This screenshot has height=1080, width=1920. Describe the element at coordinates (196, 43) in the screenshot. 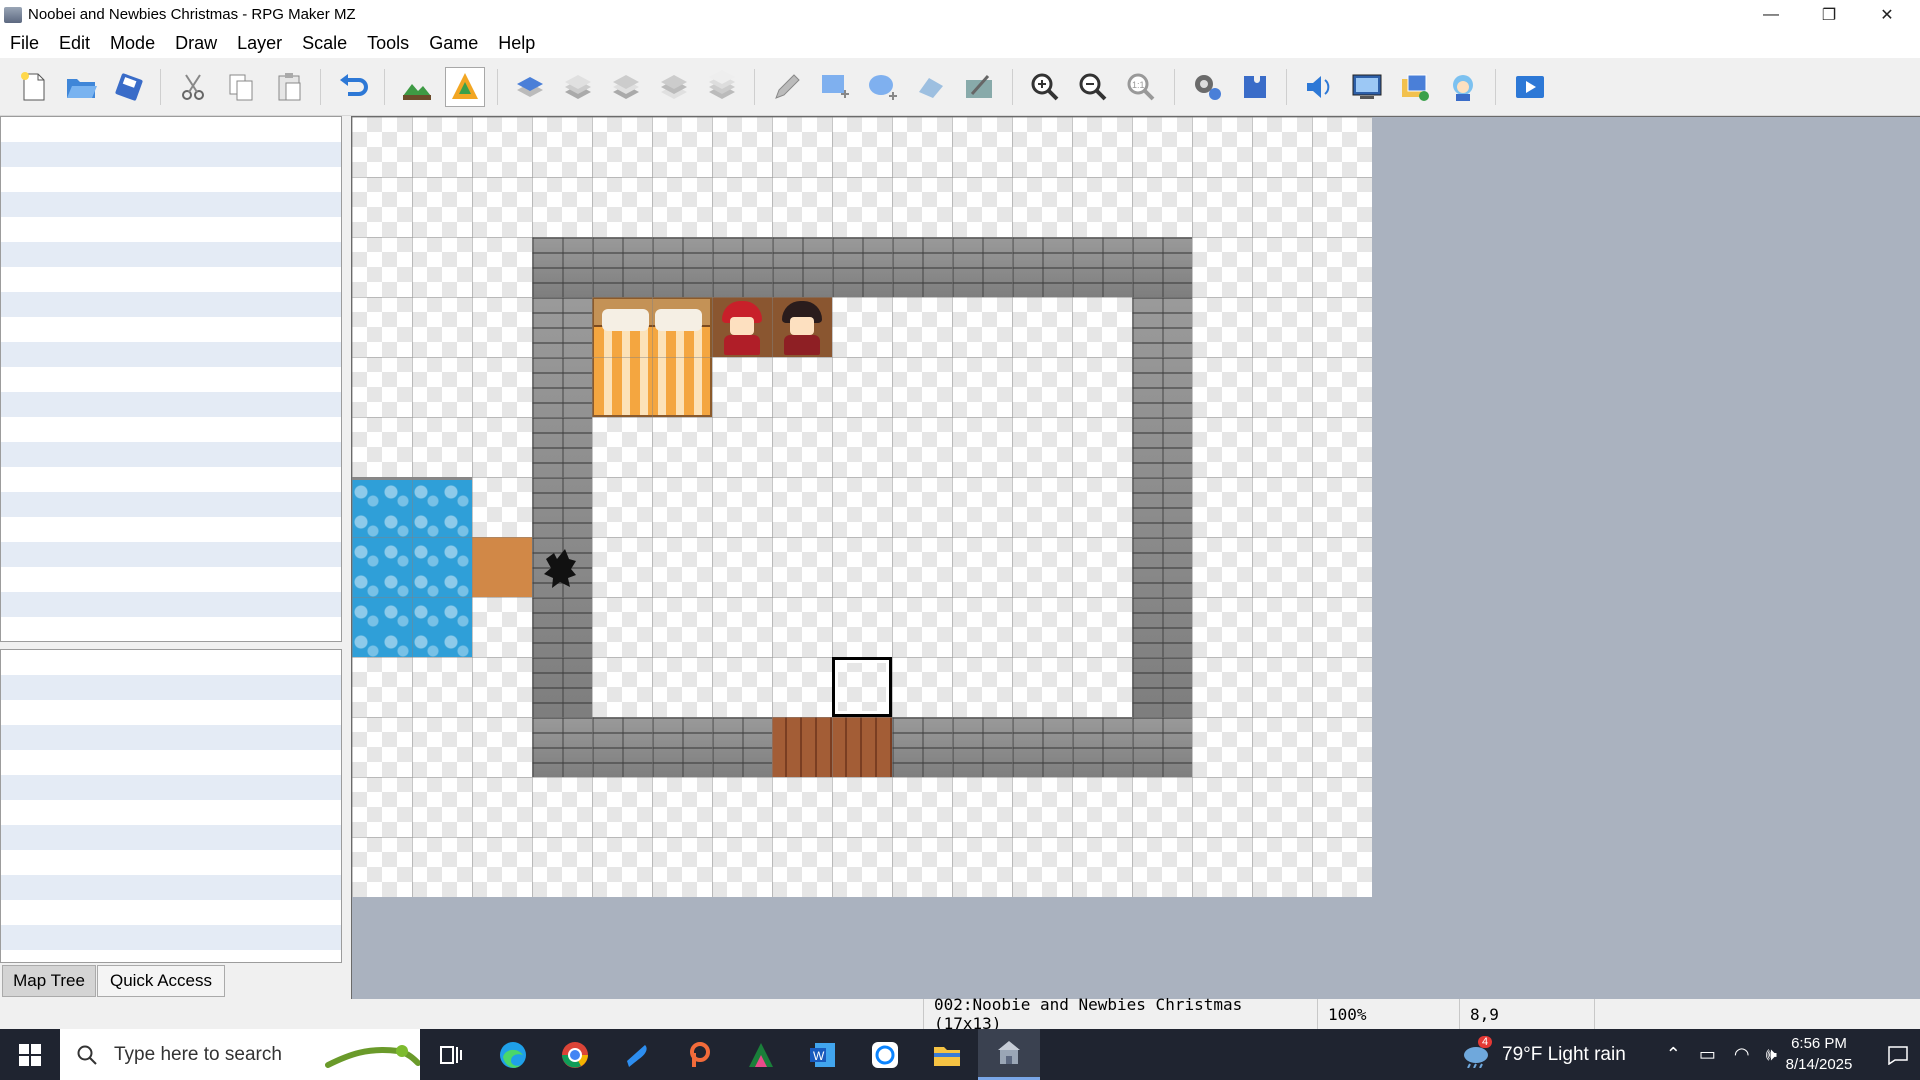

I see `menu-draw: Draw` at that location.